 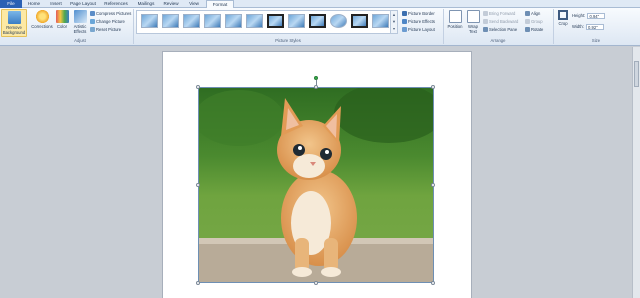 I want to click on change-picture-icon, so click(x=92, y=22).